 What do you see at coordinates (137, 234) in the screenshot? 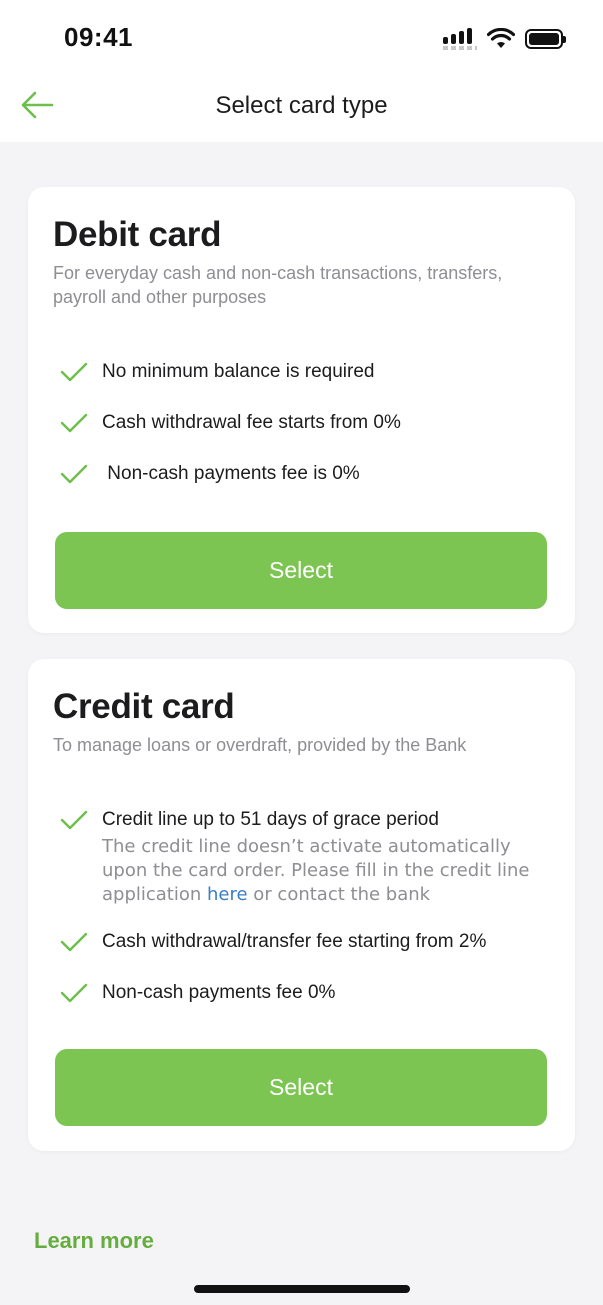
I see `card-title: Debit card` at bounding box center [137, 234].